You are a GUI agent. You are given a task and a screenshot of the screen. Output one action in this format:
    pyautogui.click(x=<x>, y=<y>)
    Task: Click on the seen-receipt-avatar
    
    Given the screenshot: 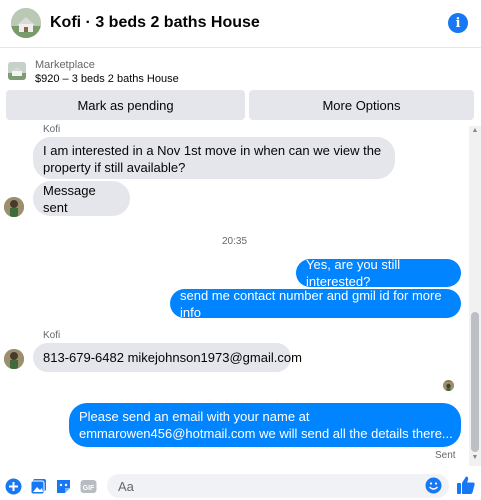 What is the action you would take?
    pyautogui.click(x=448, y=385)
    